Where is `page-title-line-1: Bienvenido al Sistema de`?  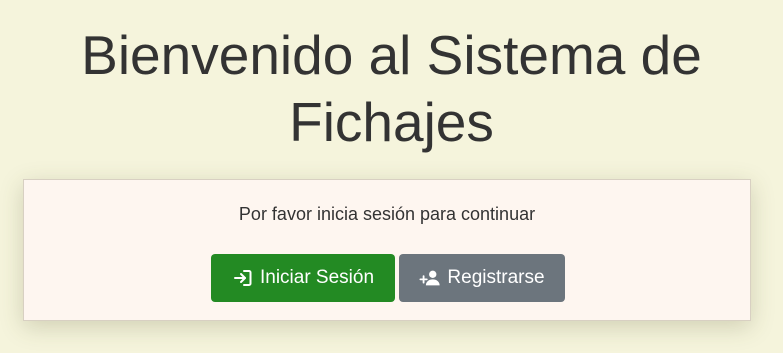
page-title-line-1: Bienvenido al Sistema de is located at coordinates (391, 55).